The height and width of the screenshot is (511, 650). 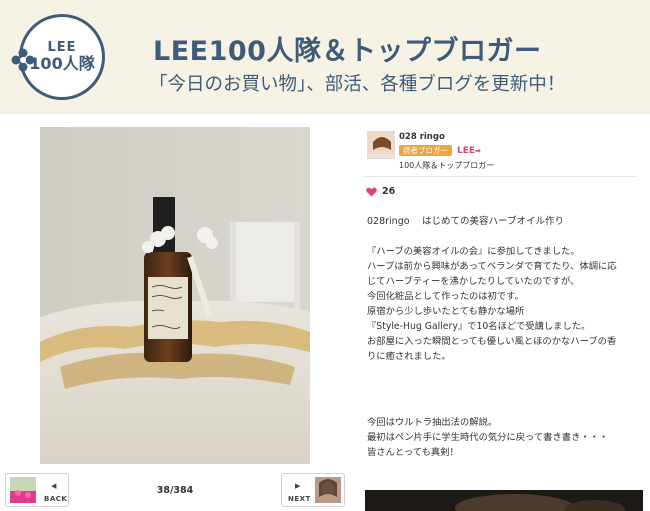 What do you see at coordinates (409, 356) in the screenshot?
I see `post-line: りに癒されました。` at bounding box center [409, 356].